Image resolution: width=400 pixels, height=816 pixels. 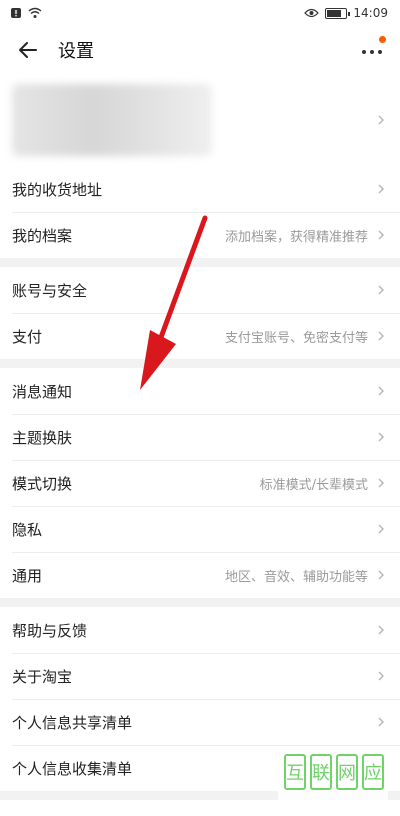 I want to click on watermark-logo: 互 联 网 应, so click(x=333, y=779).